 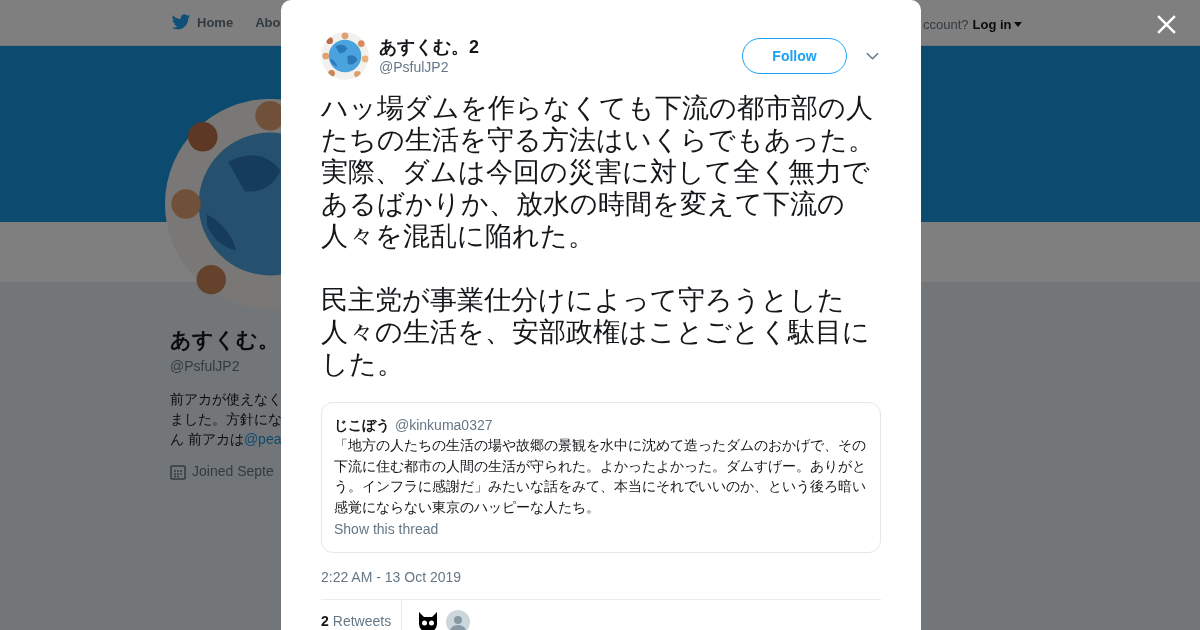 What do you see at coordinates (444, 425) in the screenshot?
I see `quoted-author-handle: @kinkuma0327` at bounding box center [444, 425].